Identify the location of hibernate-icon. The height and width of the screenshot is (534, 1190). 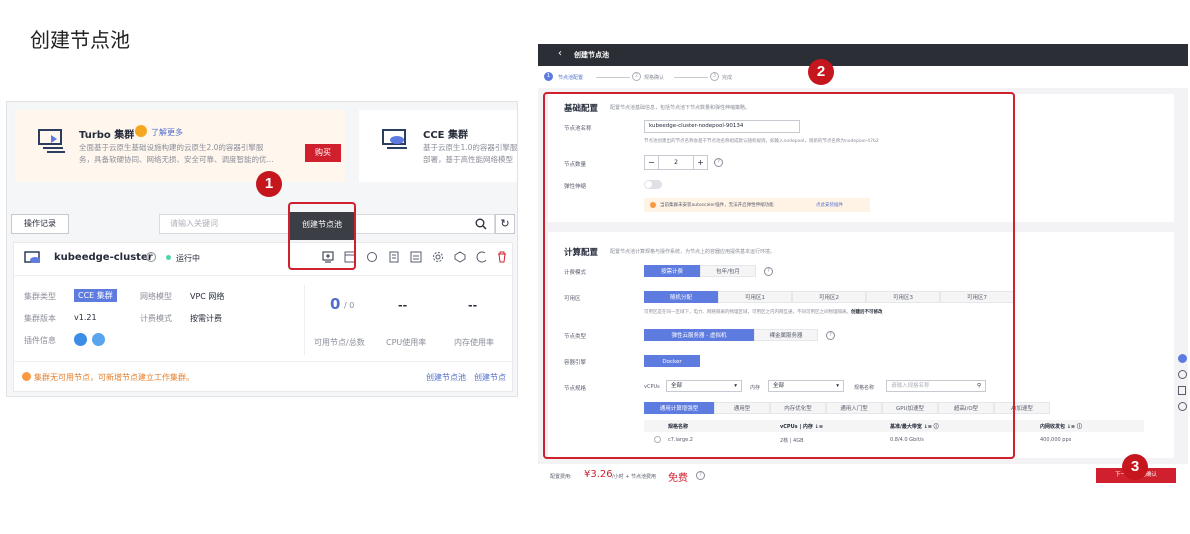
(482, 257).